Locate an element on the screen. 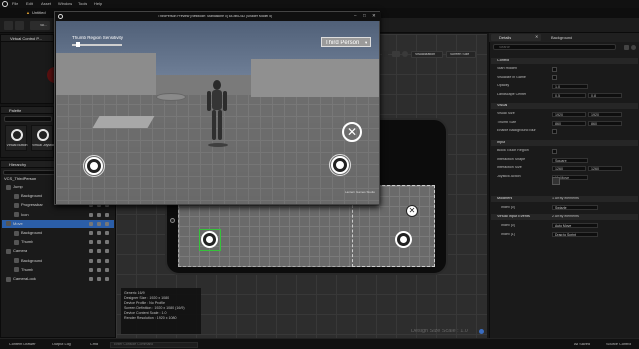 The height and width of the screenshot is (349, 639). sensitivity-slider-handle is located at coordinates (78, 44).